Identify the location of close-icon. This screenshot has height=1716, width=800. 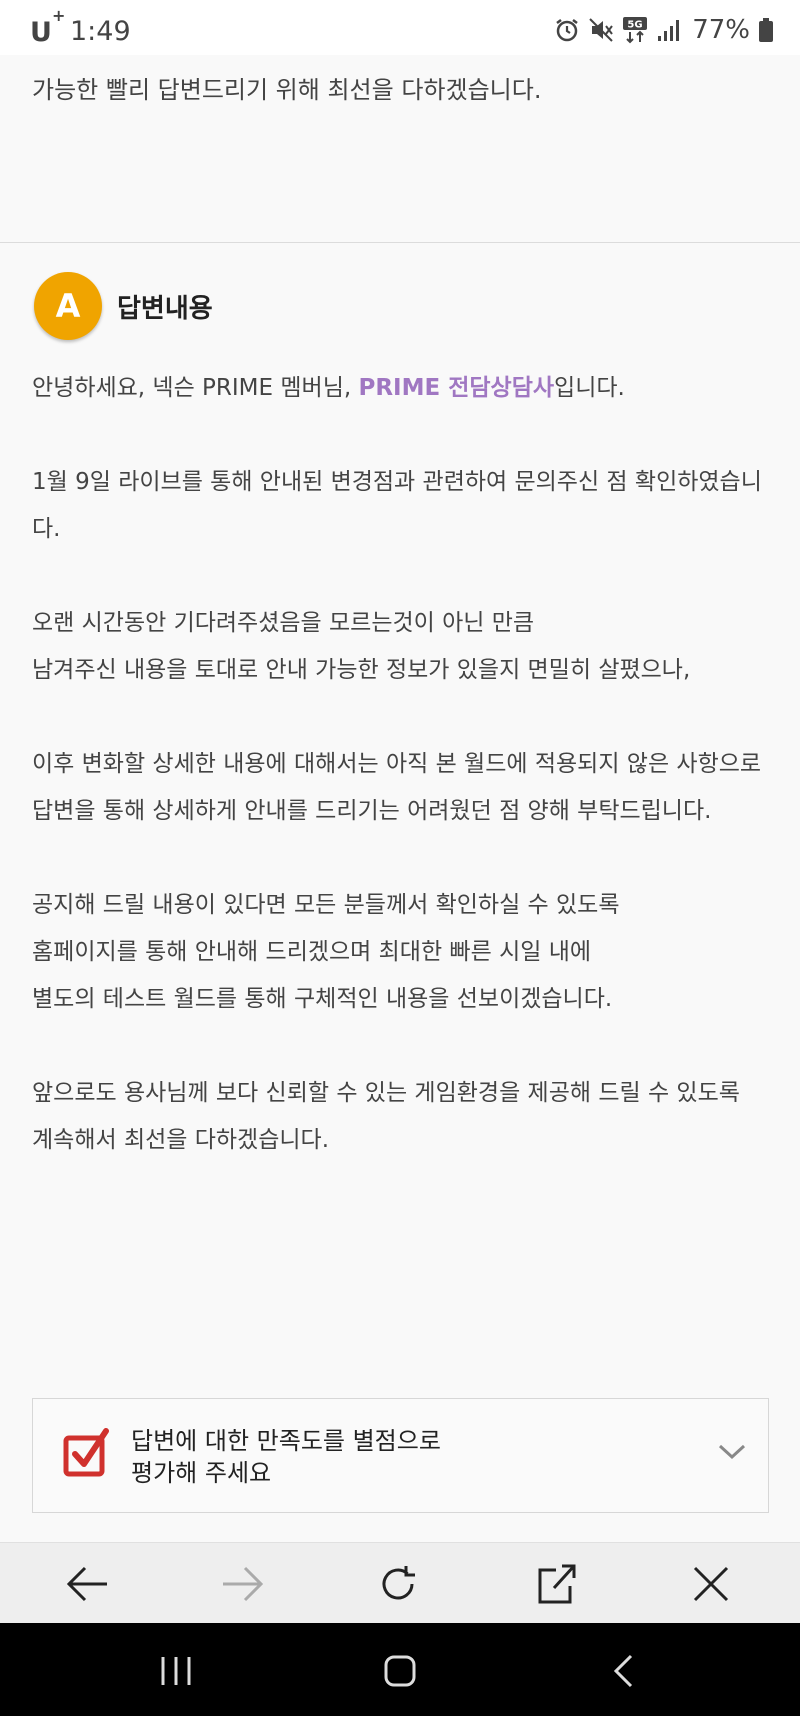
(711, 1584).